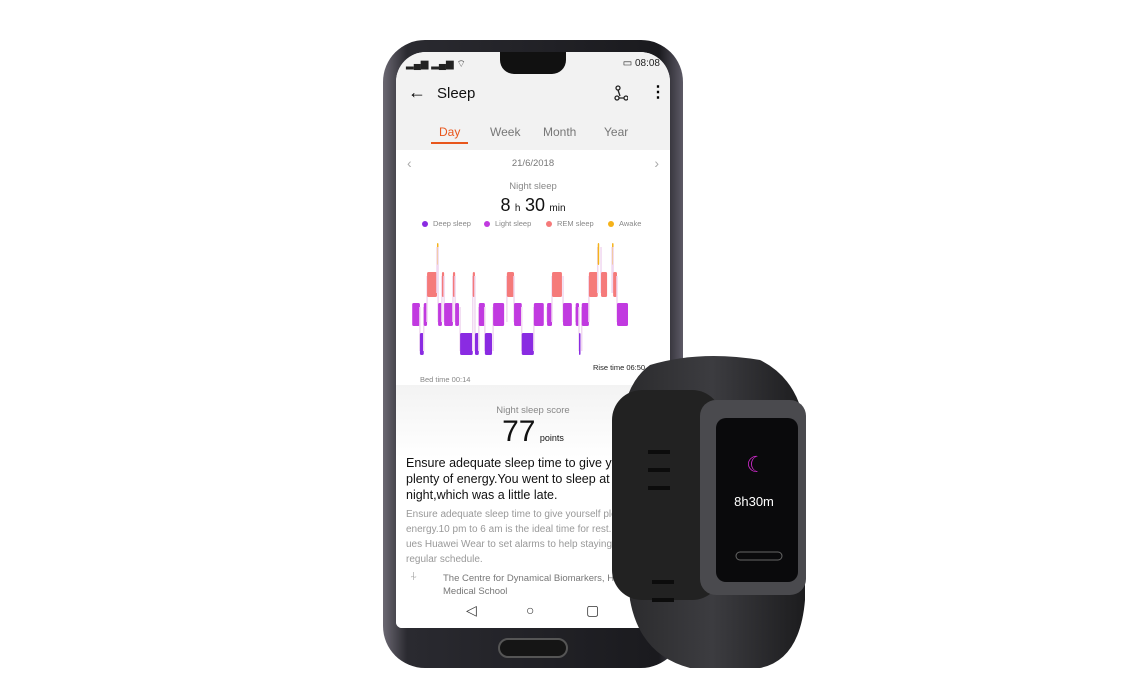 The image size is (1128, 698). What do you see at coordinates (709, 512) in the screenshot?
I see `fitness-band: ☾ 8h30m` at bounding box center [709, 512].